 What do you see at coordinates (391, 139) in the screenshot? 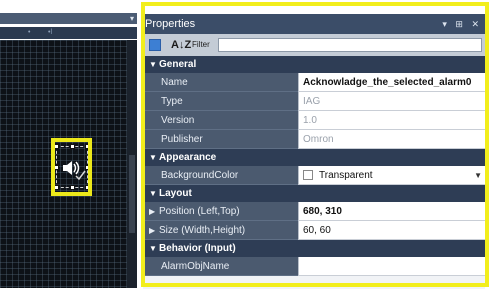
I see `publisher-value: Omron` at bounding box center [391, 139].